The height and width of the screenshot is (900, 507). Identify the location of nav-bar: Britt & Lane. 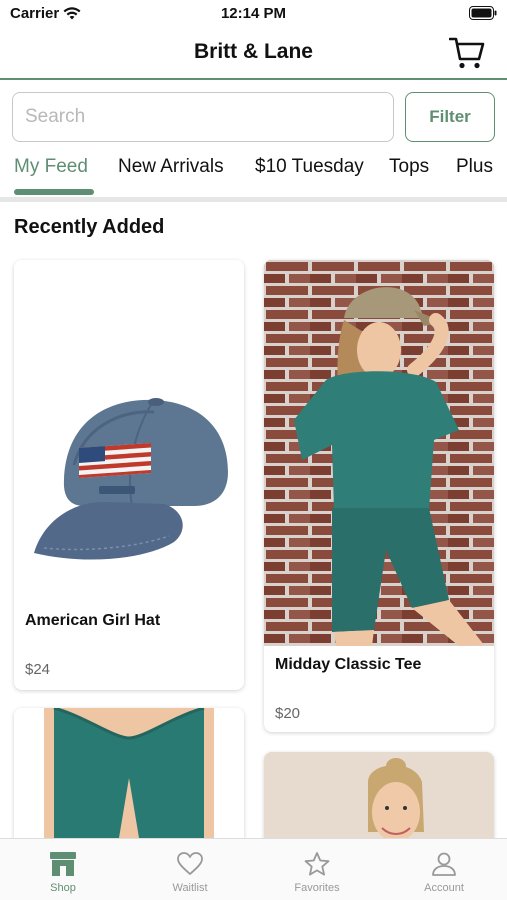
(253, 54).